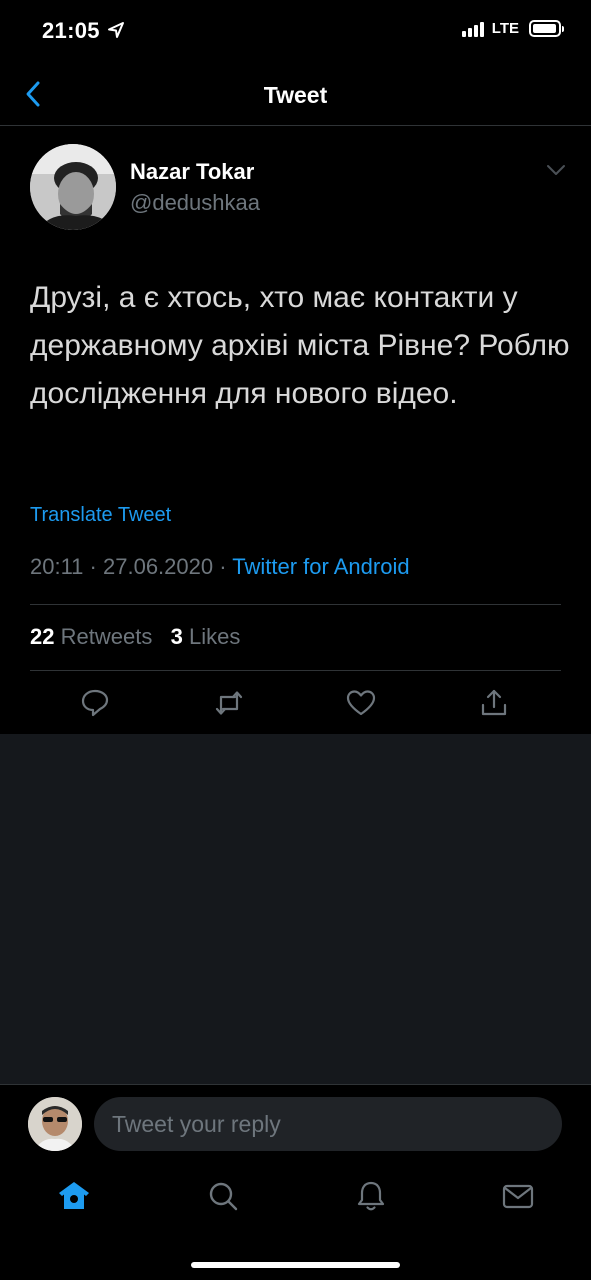  I want to click on page-title: Tweet, so click(295, 95).